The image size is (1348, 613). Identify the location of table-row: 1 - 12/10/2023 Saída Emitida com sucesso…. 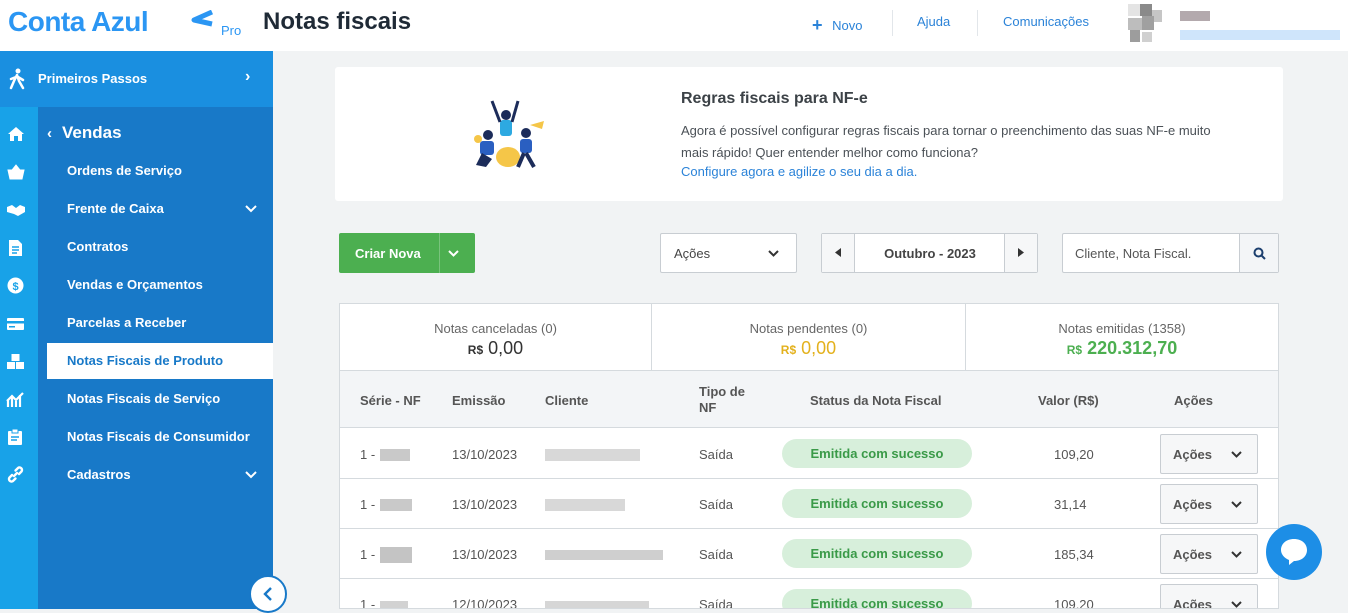
(809, 594).